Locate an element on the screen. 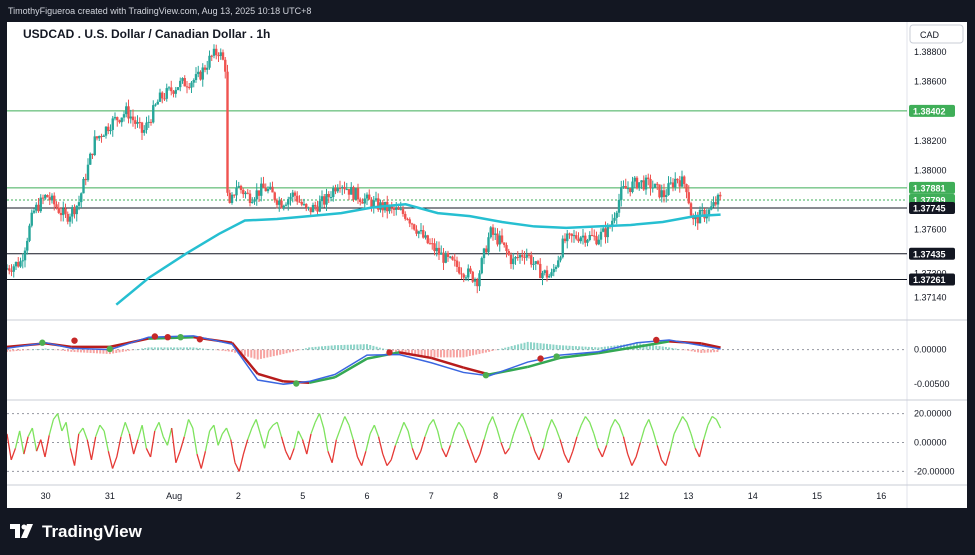 This screenshot has width=975, height=555. currency-label-box: CAD is located at coordinates (936, 34).